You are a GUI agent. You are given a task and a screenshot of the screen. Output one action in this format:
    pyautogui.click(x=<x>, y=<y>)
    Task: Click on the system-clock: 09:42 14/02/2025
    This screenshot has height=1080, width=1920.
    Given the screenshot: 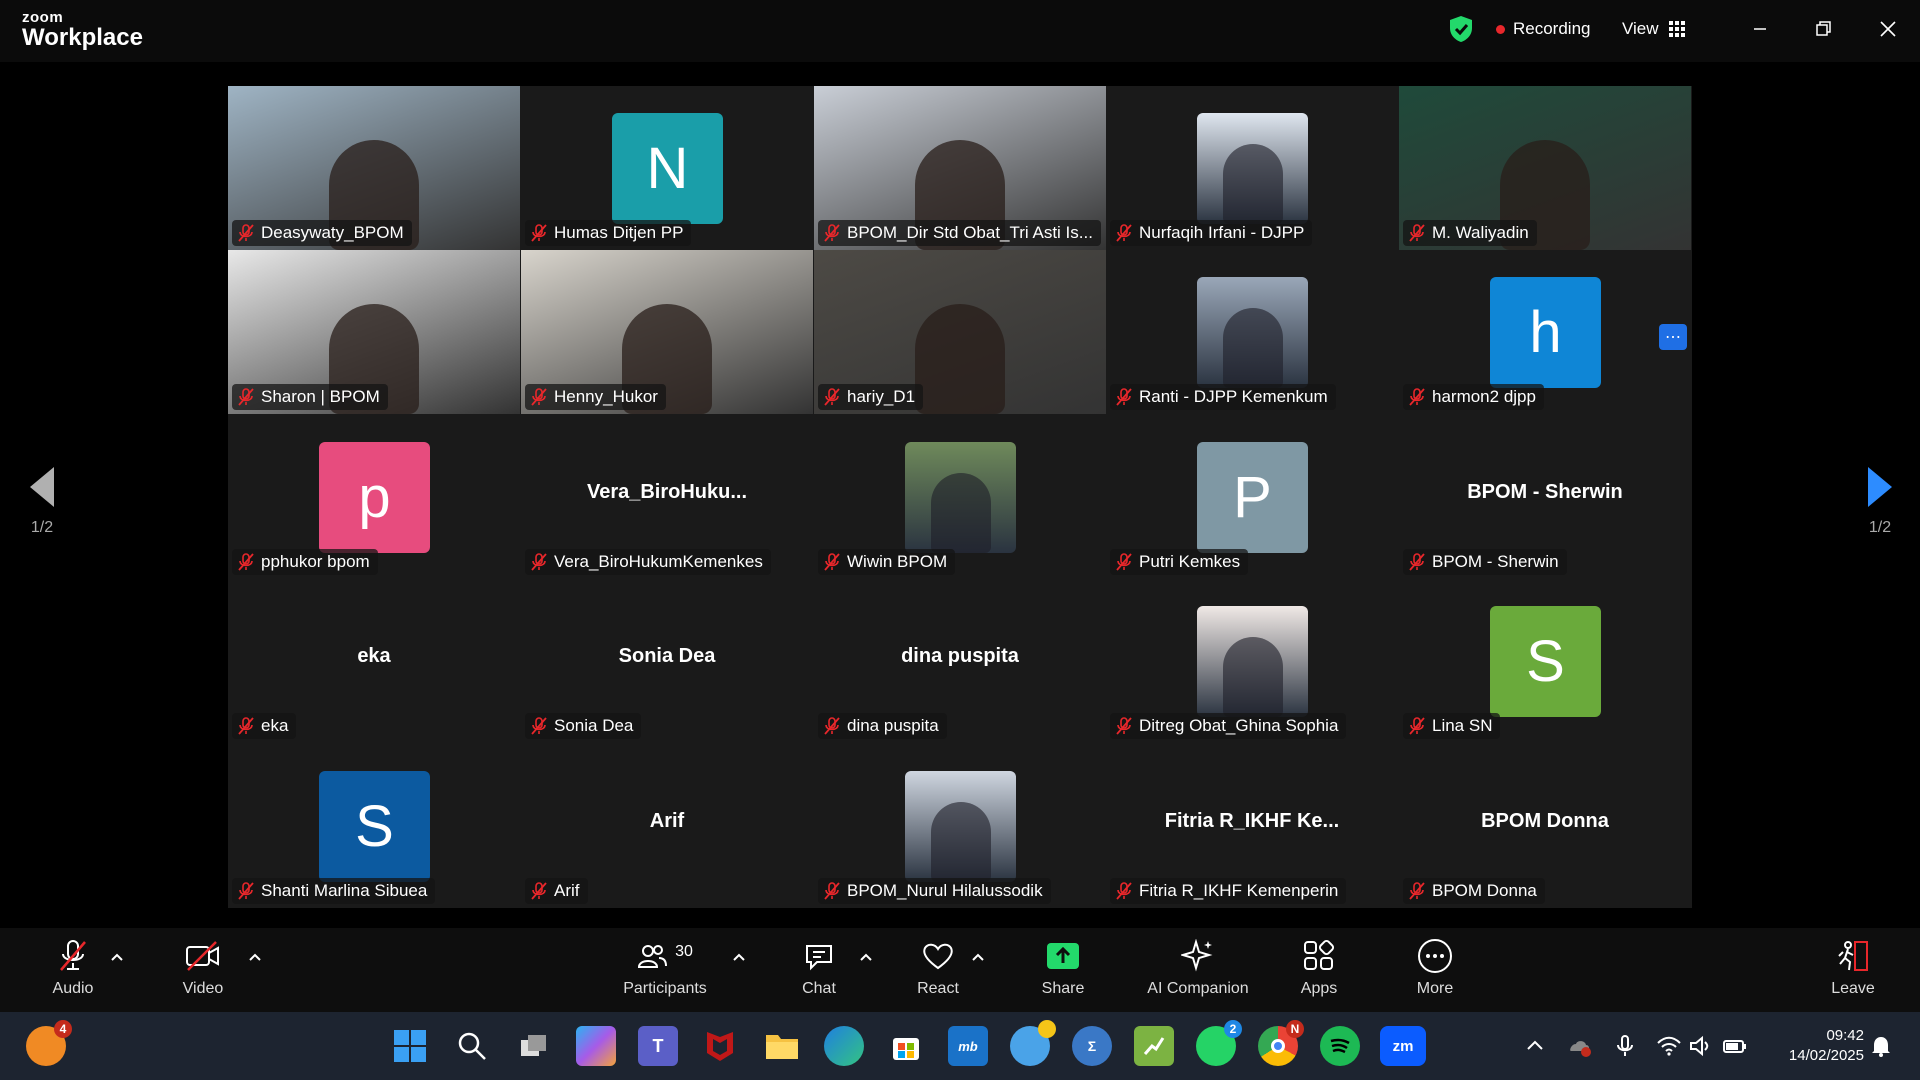 What is the action you would take?
    pyautogui.click(x=1826, y=1046)
    